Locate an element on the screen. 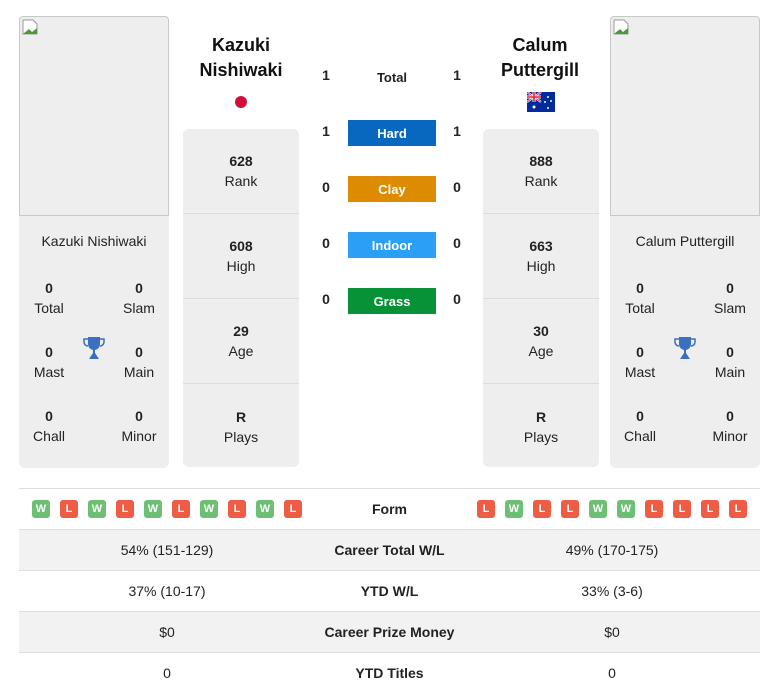 Image resolution: width=779 pixels, height=699 pixels. surface-clay-badge: Clay is located at coordinates (392, 189).